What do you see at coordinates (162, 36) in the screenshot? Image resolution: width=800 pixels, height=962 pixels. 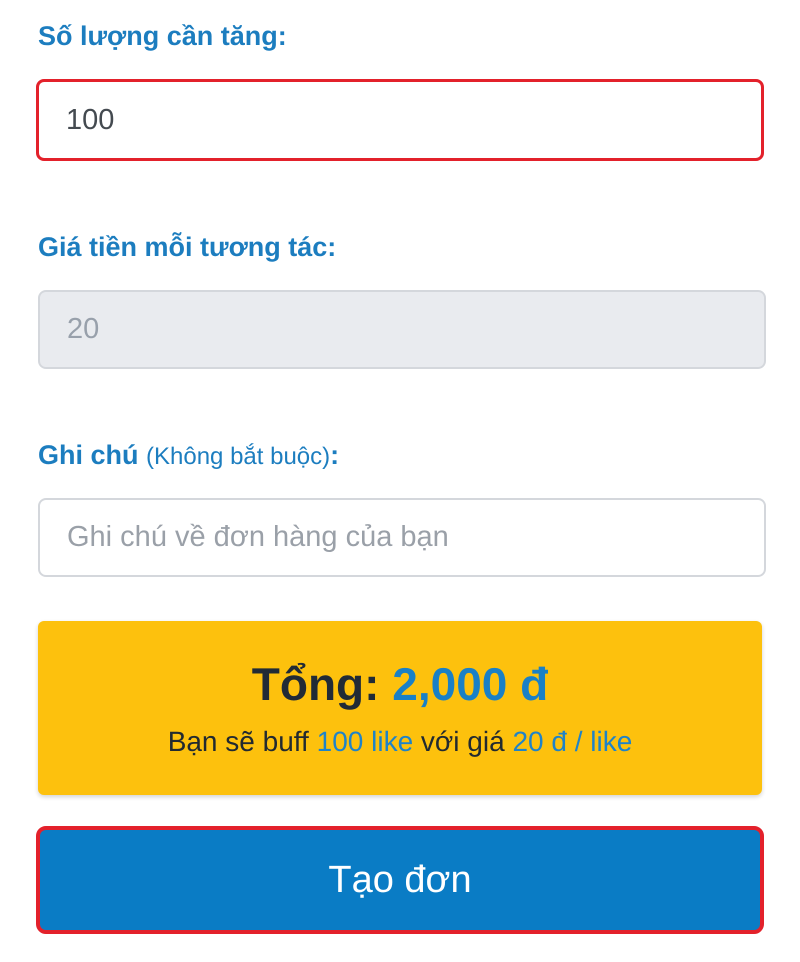 I see `field-label: Số lượng cần tăng:` at bounding box center [162, 36].